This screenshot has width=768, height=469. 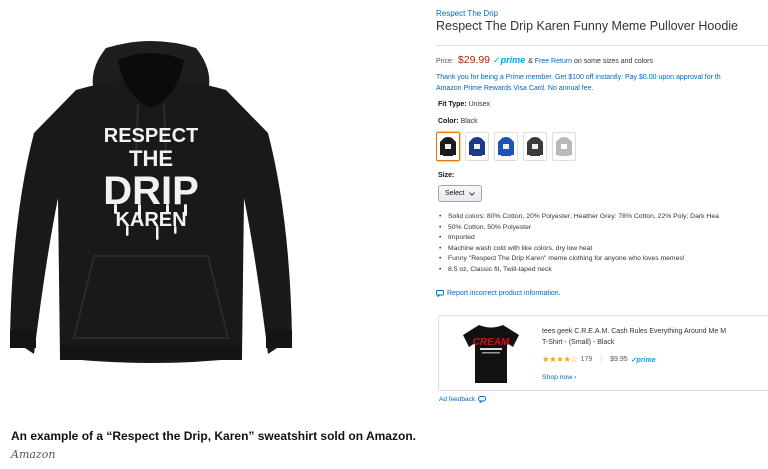 I want to click on list-item: Imported, so click(x=603, y=238).